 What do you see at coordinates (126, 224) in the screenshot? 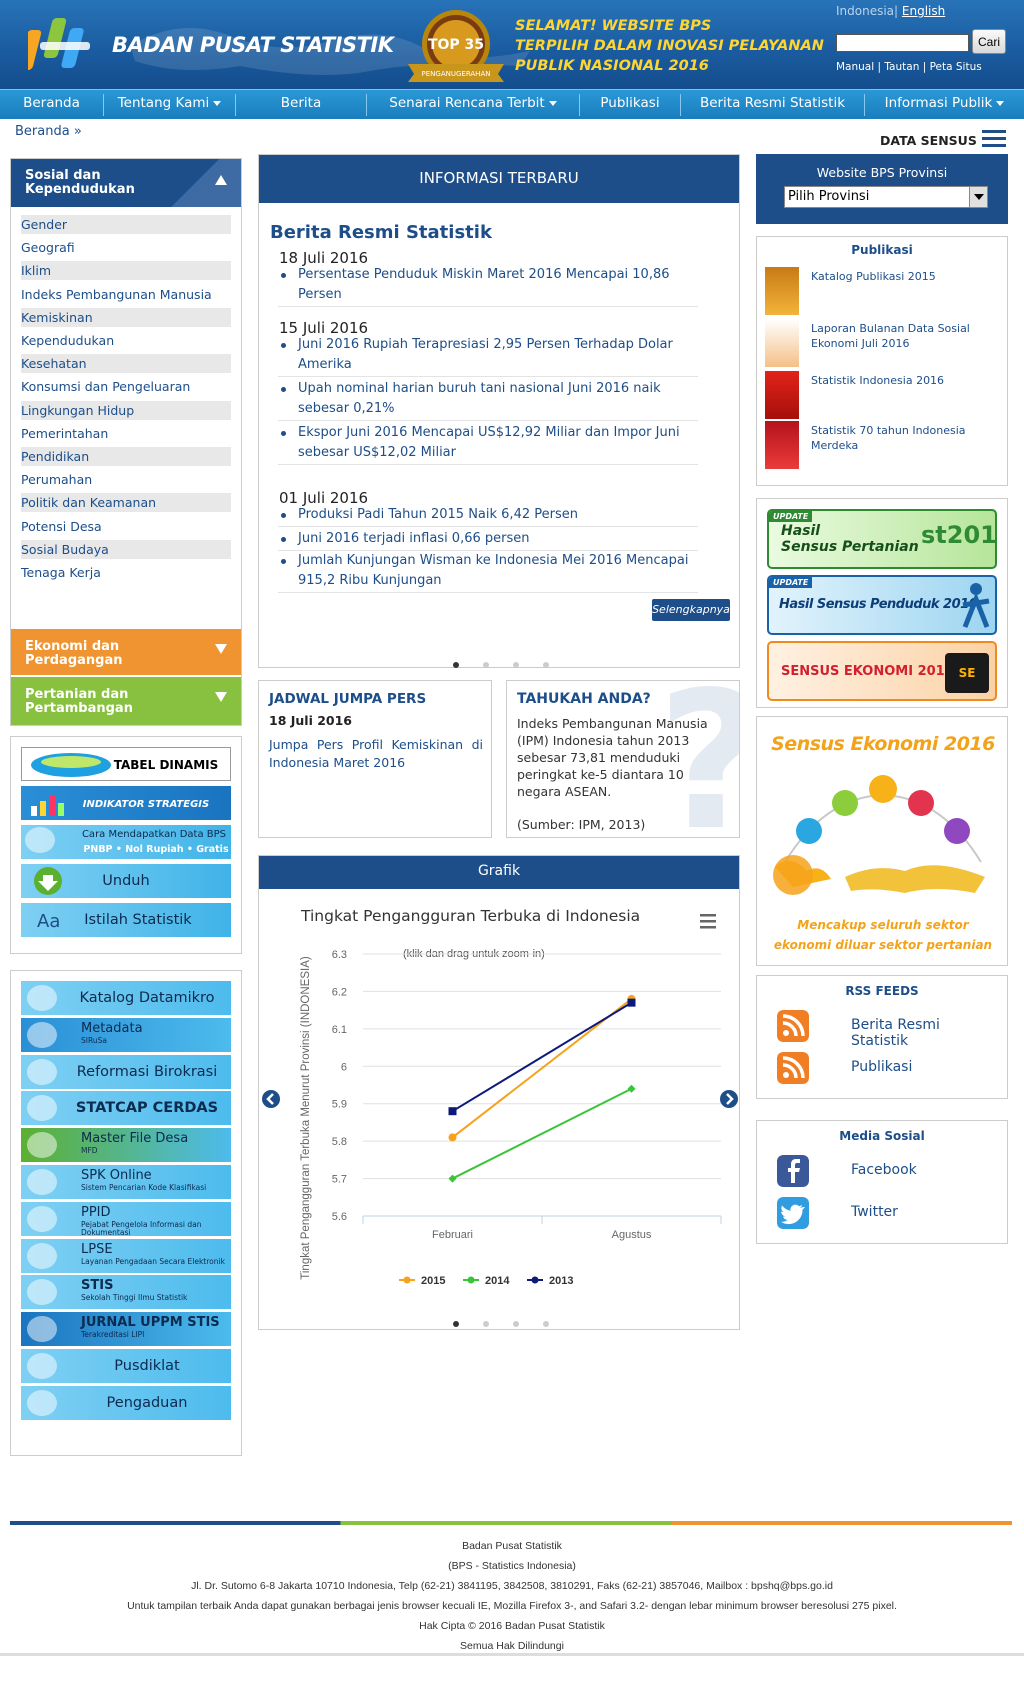
I see `subject-item: Gender` at bounding box center [126, 224].